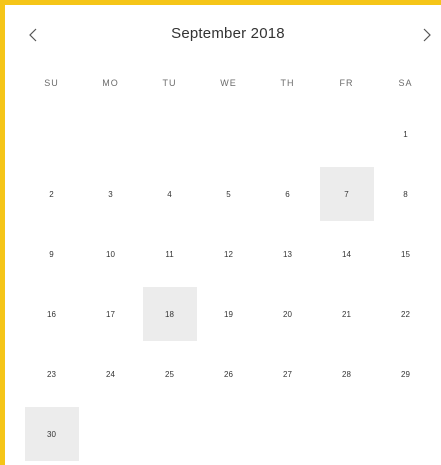 The width and height of the screenshot is (441, 465). I want to click on day-button: 9, so click(52, 254).